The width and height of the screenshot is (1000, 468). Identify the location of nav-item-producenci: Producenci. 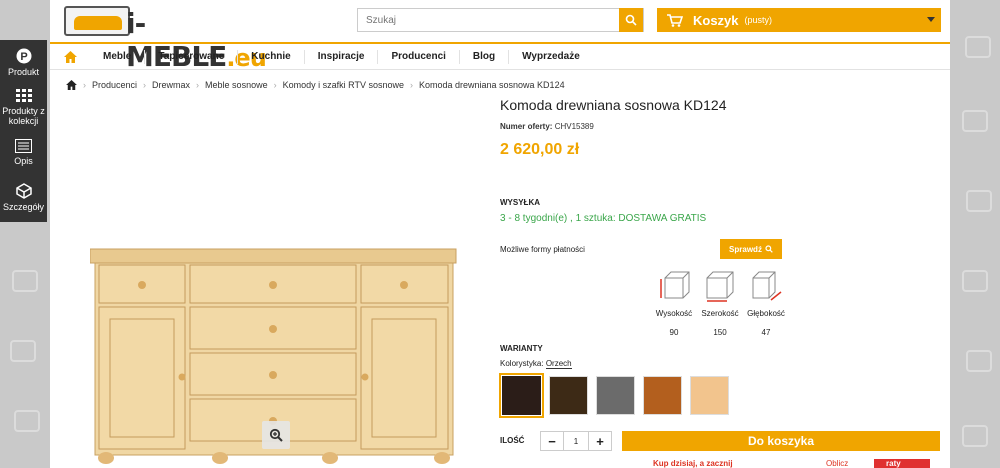
(417, 56).